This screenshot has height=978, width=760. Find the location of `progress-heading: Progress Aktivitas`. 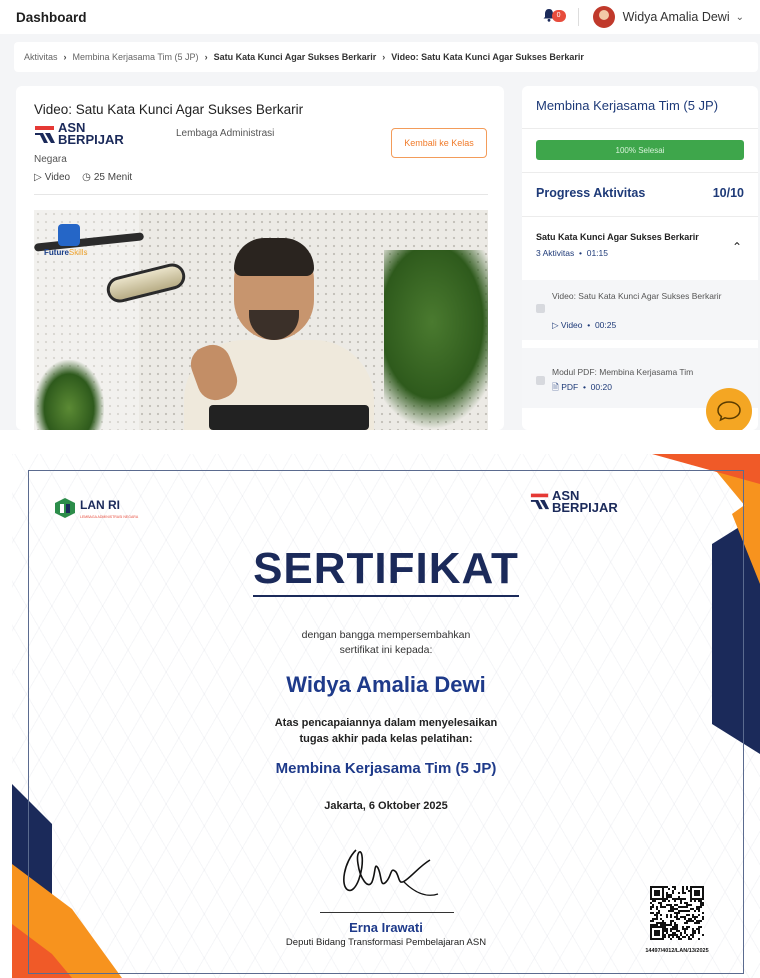

progress-heading: Progress Aktivitas is located at coordinates (591, 193).